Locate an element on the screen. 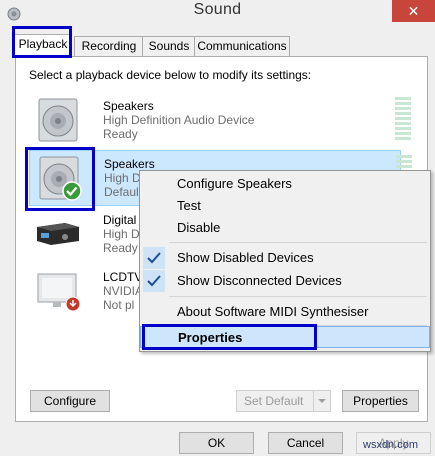 Image resolution: width=435 pixels, height=456 pixels. chevron-down-icon is located at coordinates (321, 401).